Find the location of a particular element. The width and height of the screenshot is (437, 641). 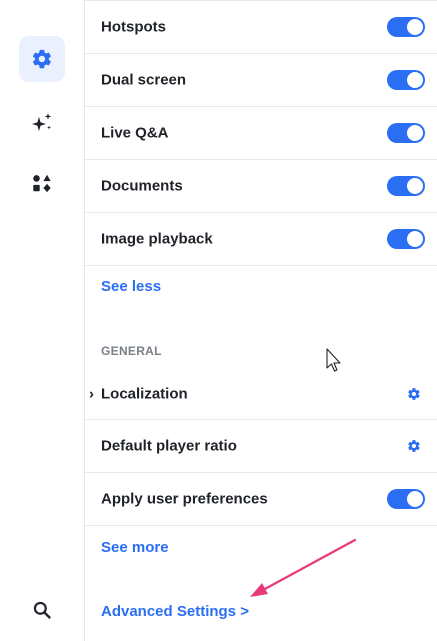

nav-settings-button is located at coordinates (42, 59).